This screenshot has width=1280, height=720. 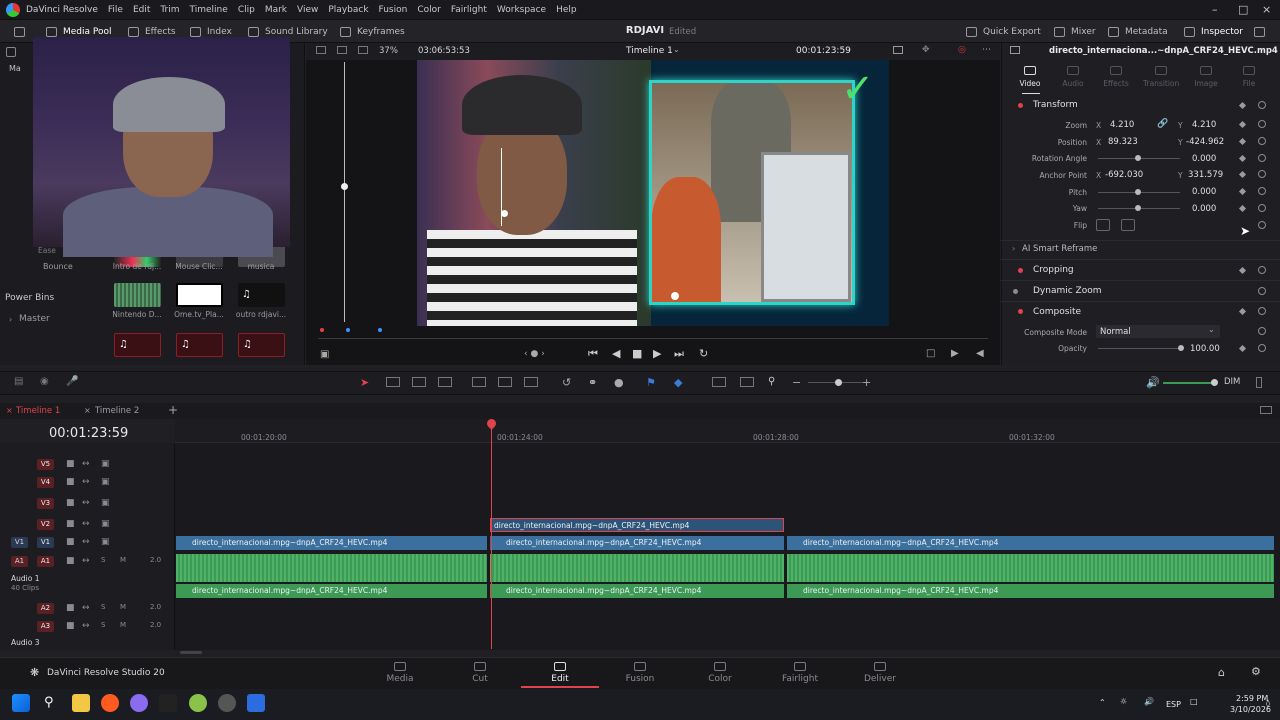 What do you see at coordinates (534, 354) in the screenshot?
I see `jog-icon: ‹ ● ›` at bounding box center [534, 354].